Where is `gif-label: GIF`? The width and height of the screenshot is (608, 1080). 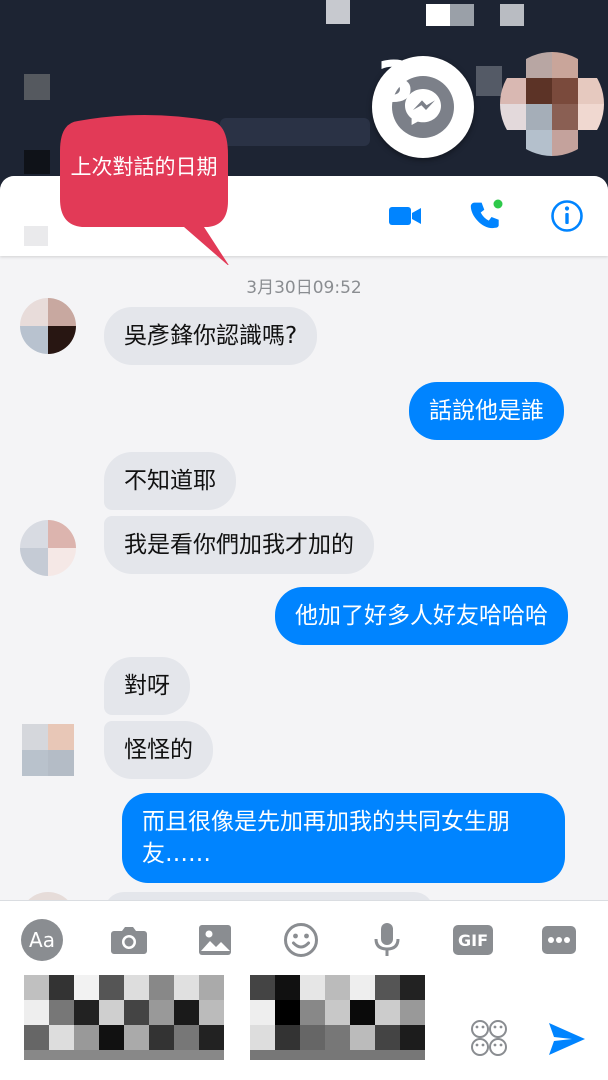
gif-label: GIF is located at coordinates (473, 940).